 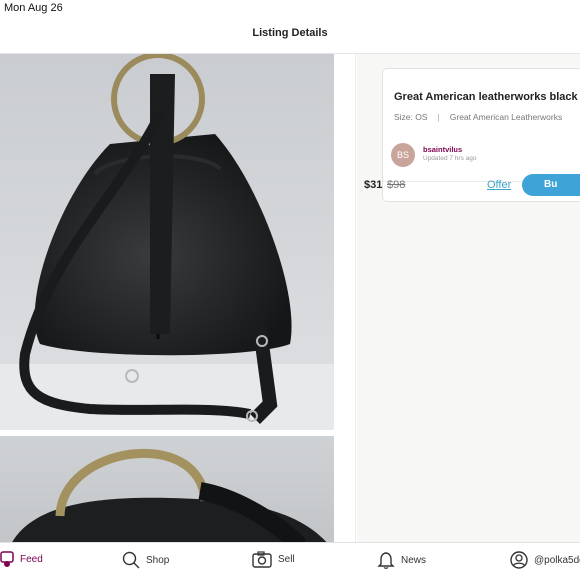 What do you see at coordinates (373, 185) in the screenshot?
I see `listing-price: $31` at bounding box center [373, 185].